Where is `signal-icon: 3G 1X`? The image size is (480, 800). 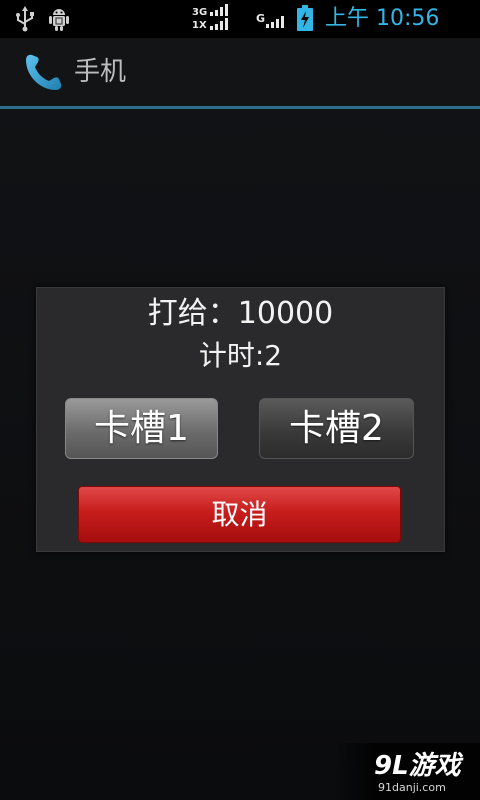
signal-icon: 3G 1X is located at coordinates (215, 19).